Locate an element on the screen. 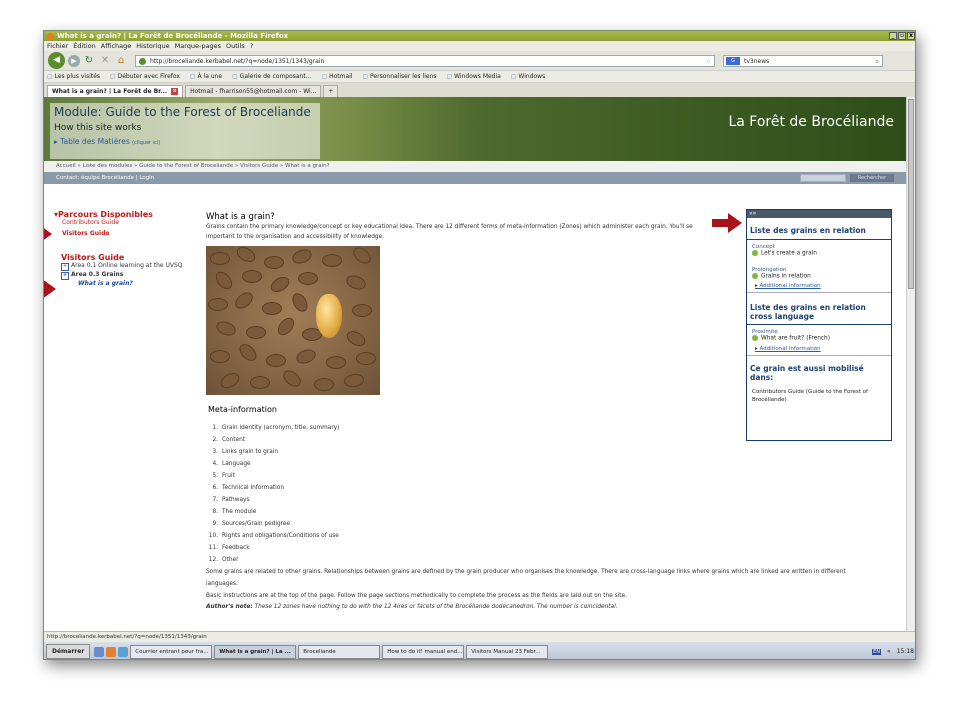  list-item: 6. Technical Information is located at coordinates (248, 488).